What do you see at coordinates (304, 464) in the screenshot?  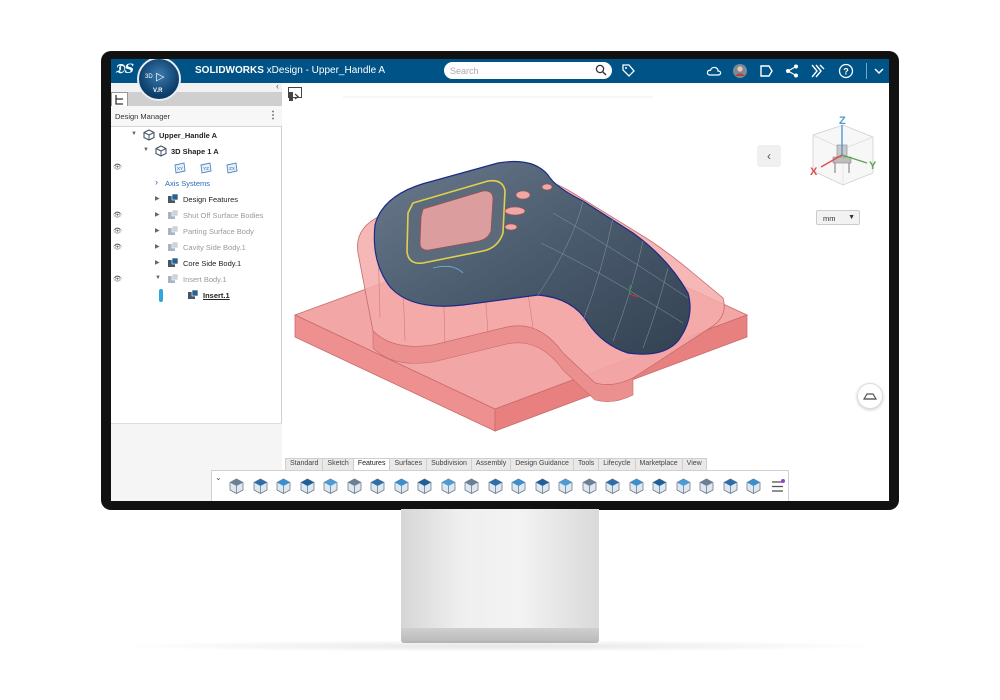 I see `tab-standard: Standard` at bounding box center [304, 464].